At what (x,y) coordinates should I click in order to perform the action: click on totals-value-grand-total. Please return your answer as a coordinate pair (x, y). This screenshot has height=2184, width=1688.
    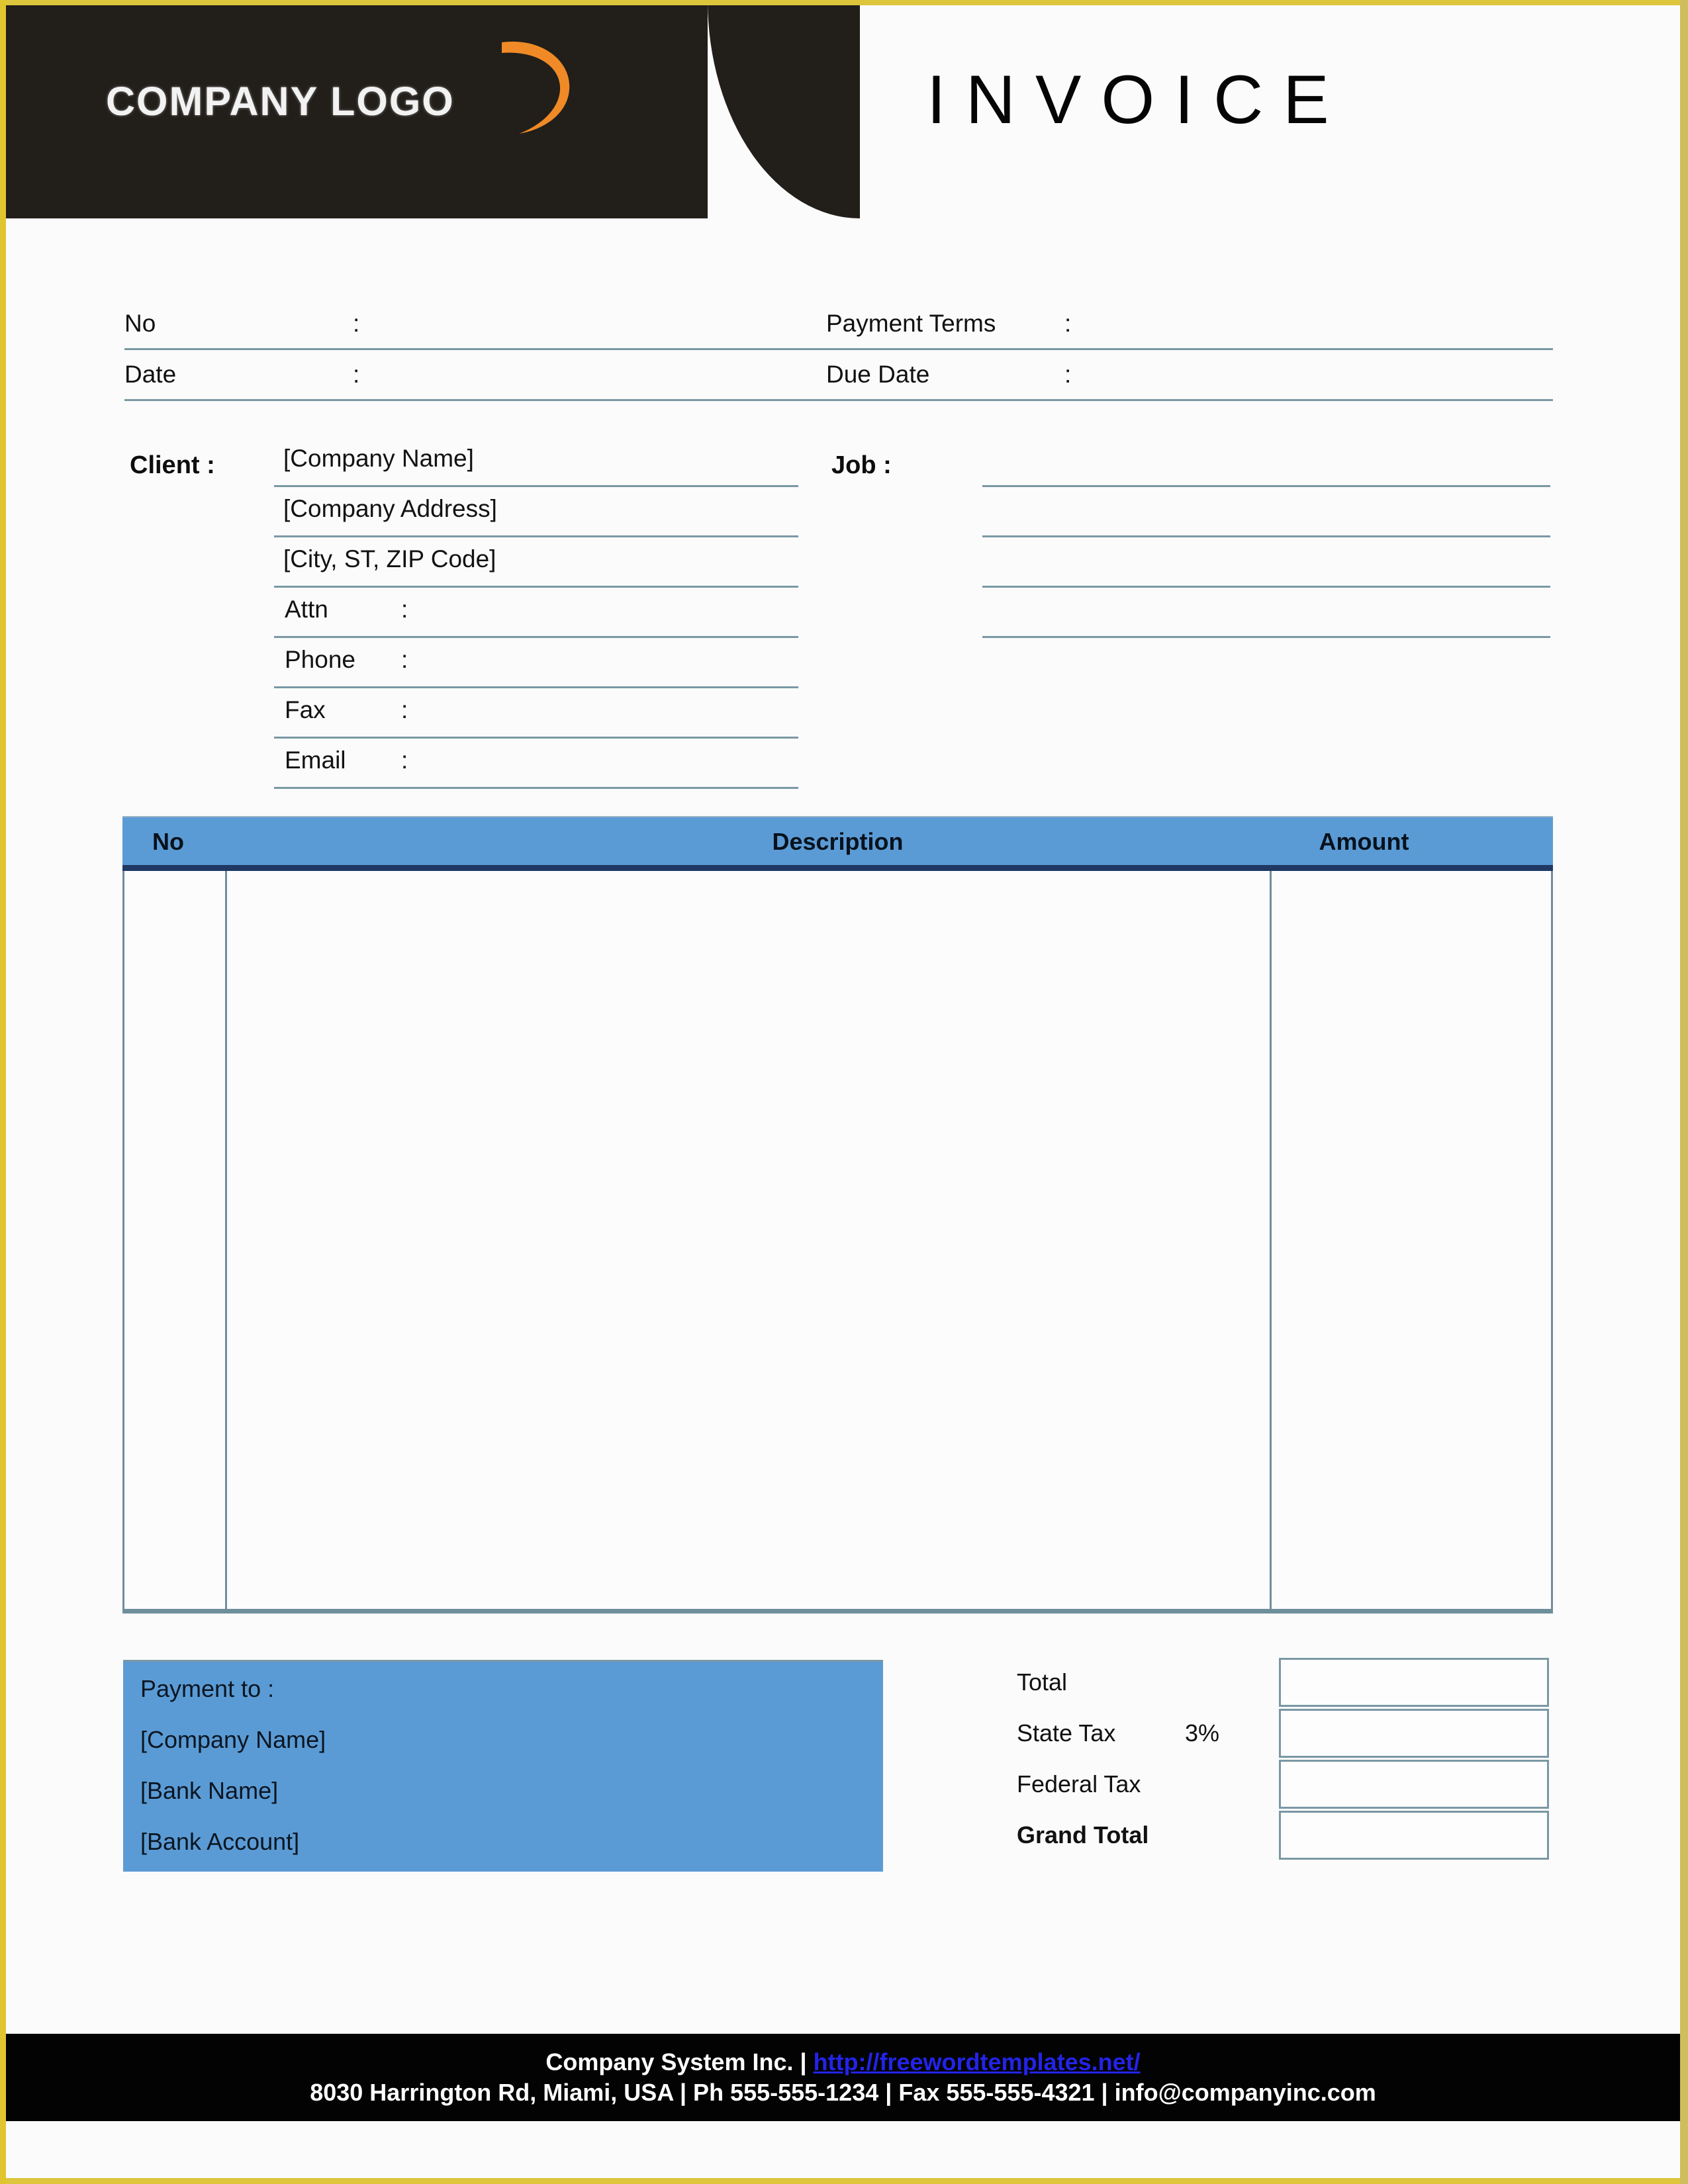
    Looking at the image, I should click on (1414, 1835).